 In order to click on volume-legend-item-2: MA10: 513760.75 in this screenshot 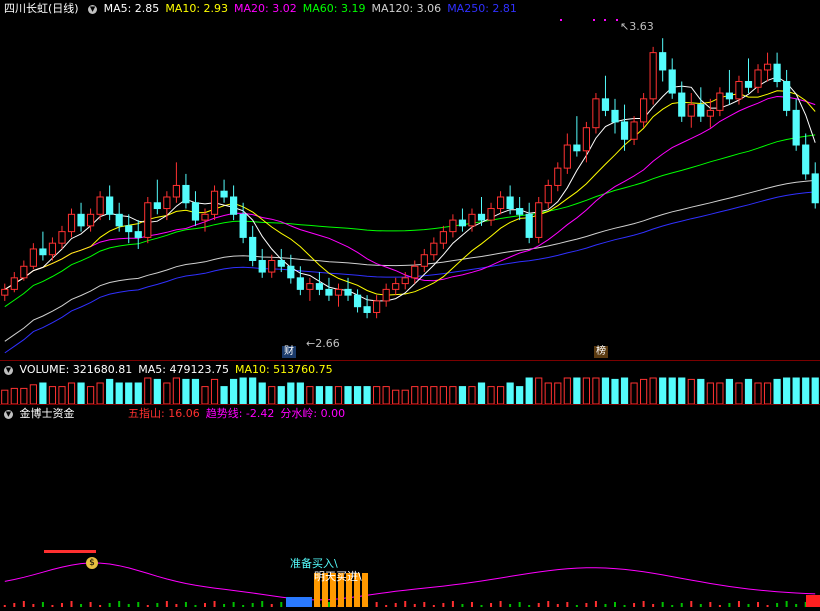, I will do `click(283, 369)`.